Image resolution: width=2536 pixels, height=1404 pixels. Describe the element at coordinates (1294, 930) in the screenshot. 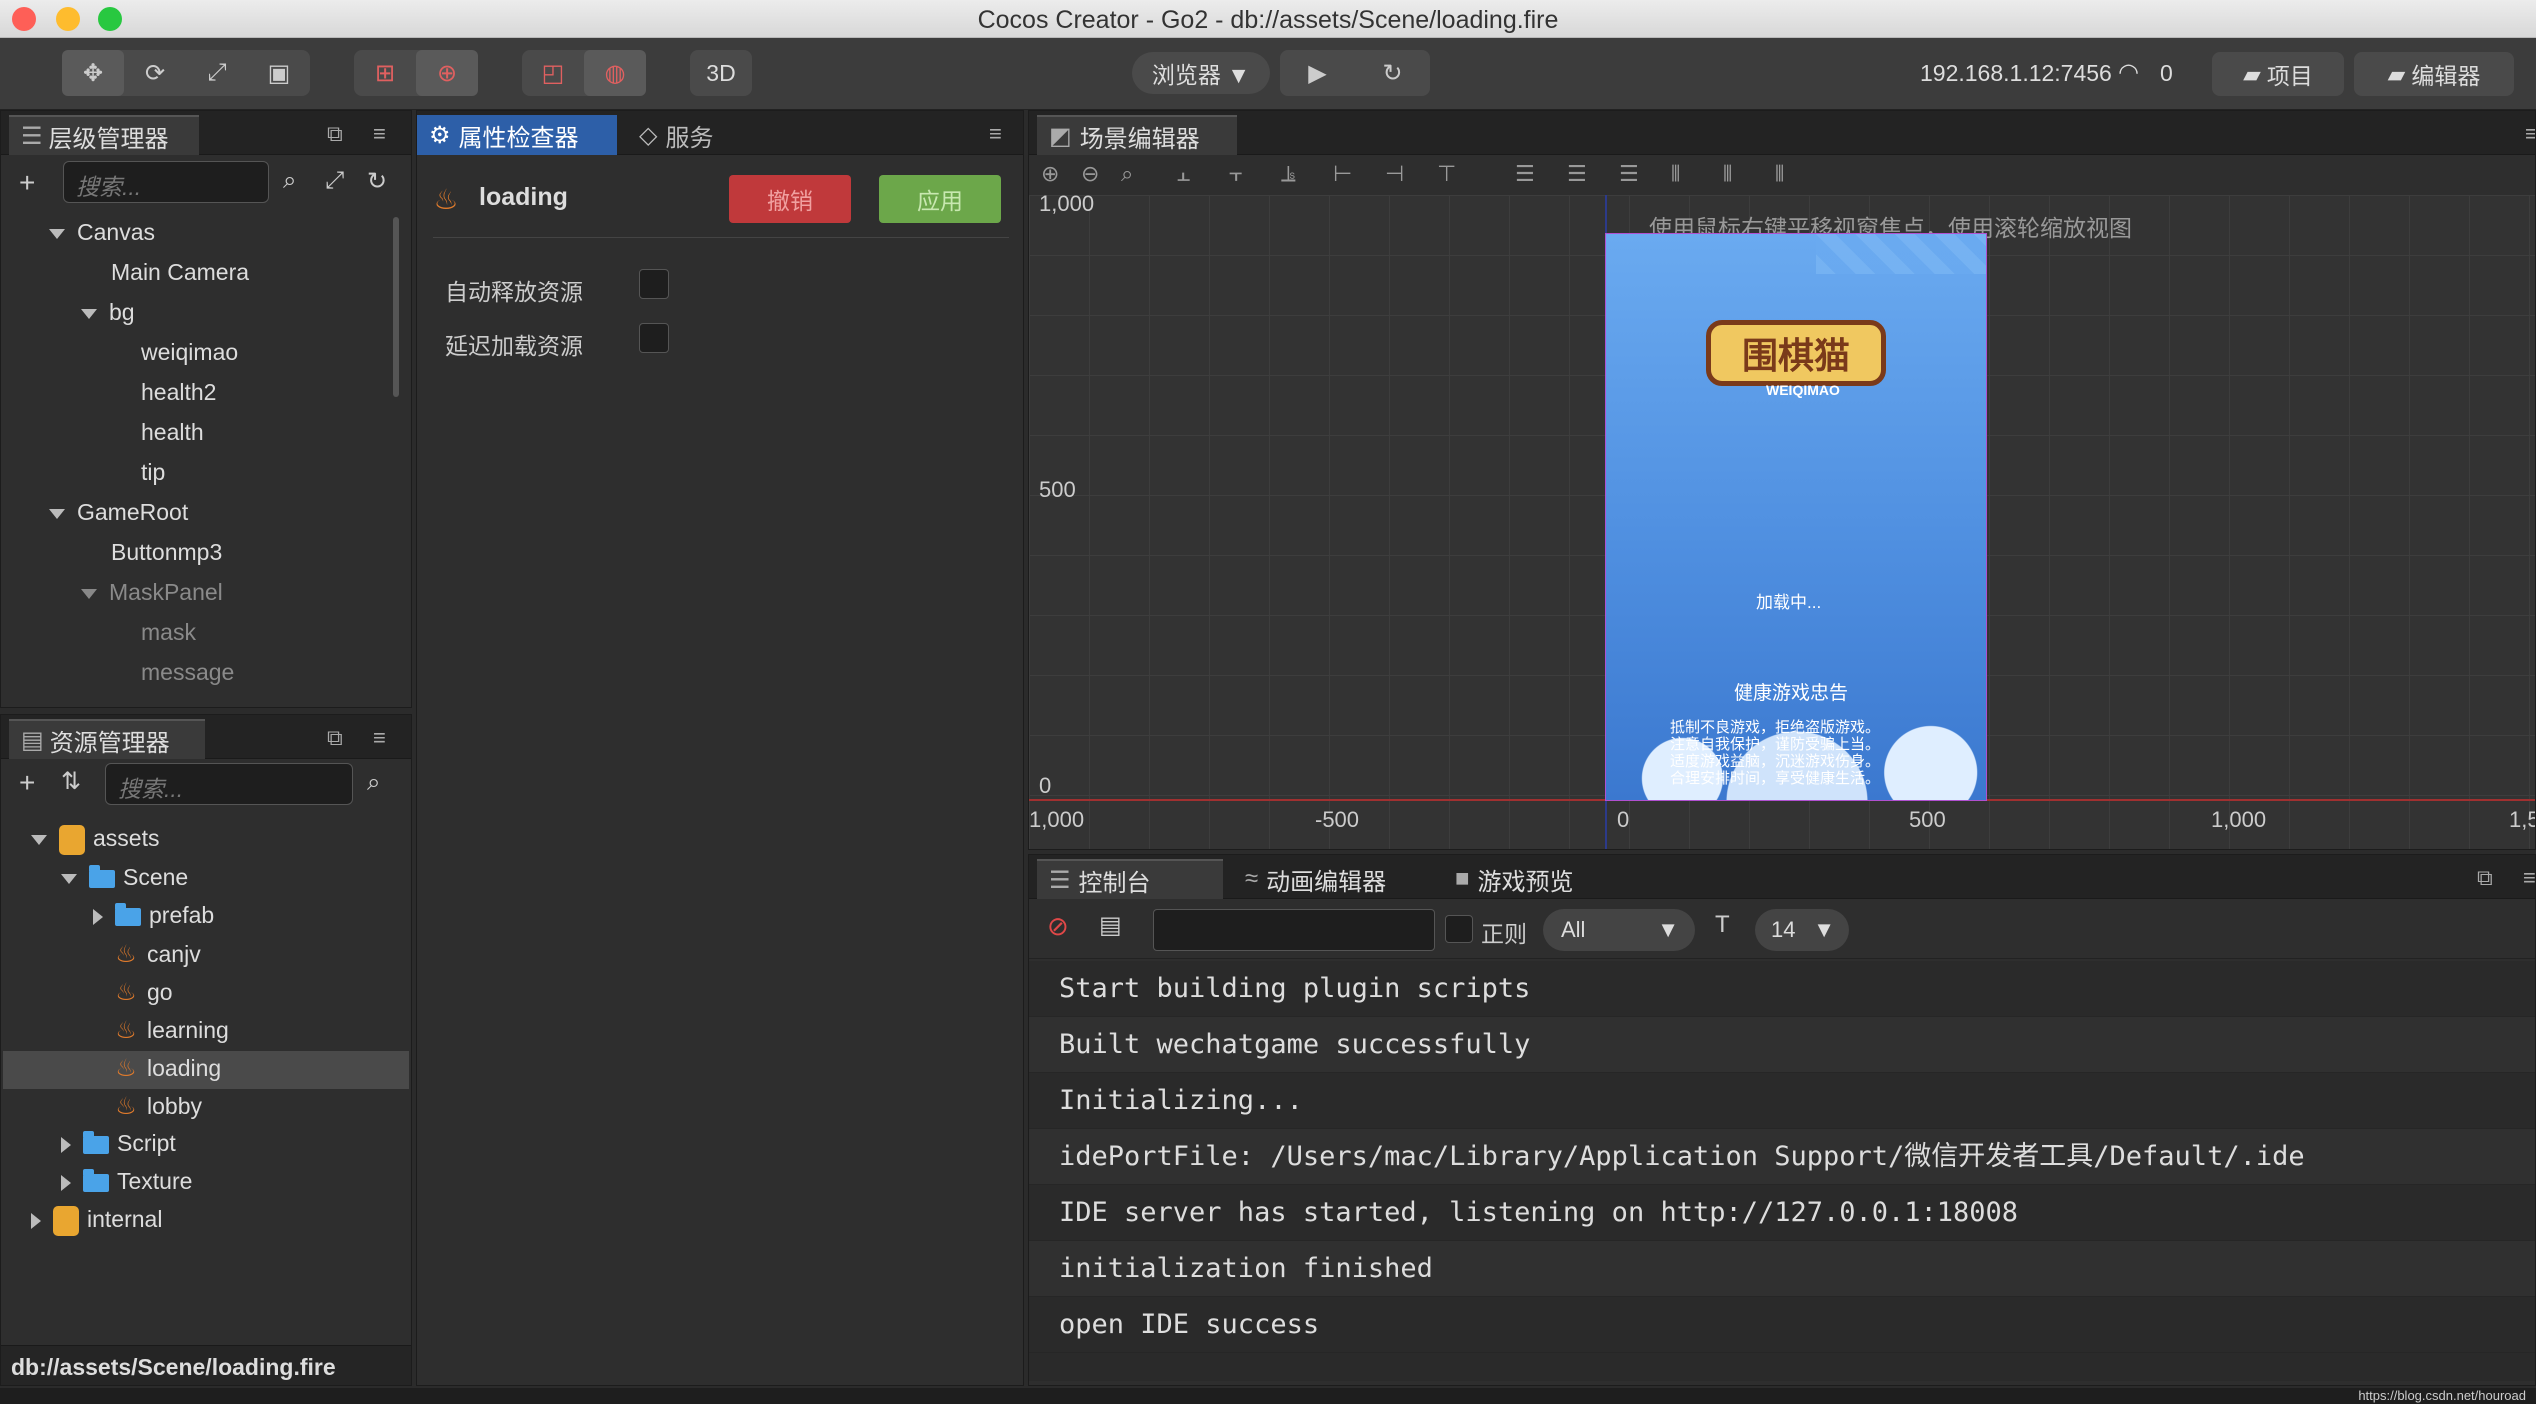

I see `console-filter-input` at that location.